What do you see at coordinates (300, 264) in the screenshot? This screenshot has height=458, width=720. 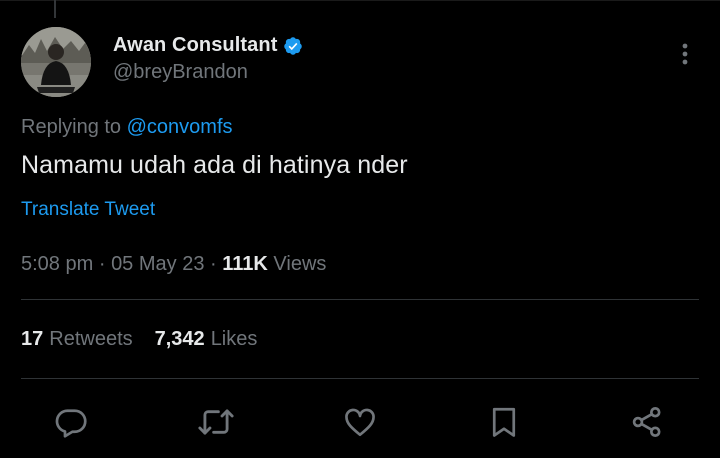 I see `views-label: Views` at bounding box center [300, 264].